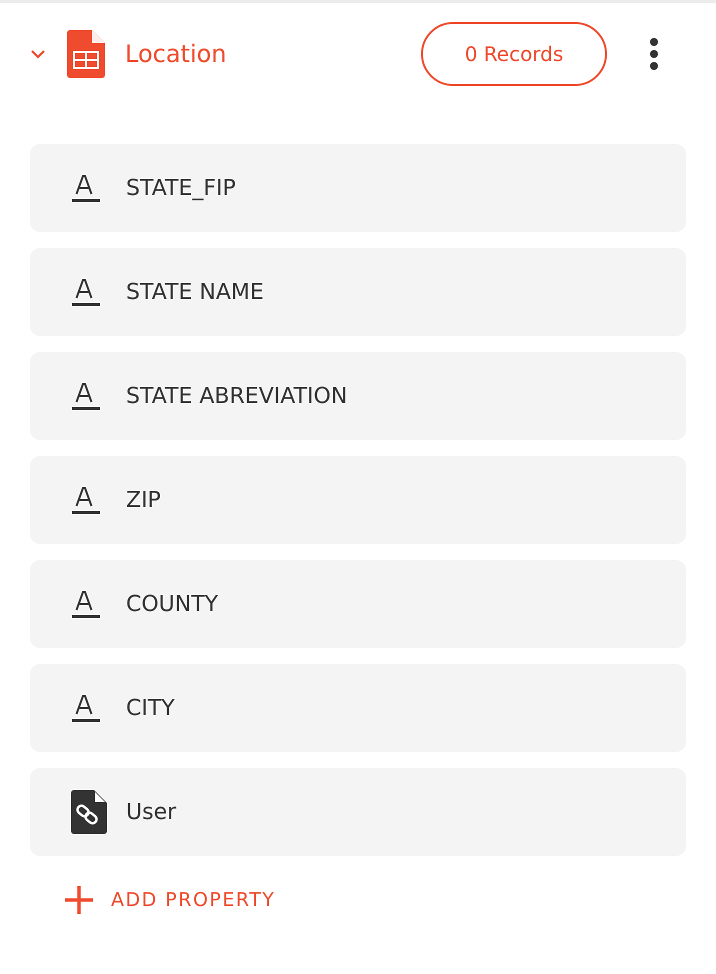 This screenshot has width=716, height=974. What do you see at coordinates (358, 292) in the screenshot?
I see `property-row: STATE NAME` at bounding box center [358, 292].